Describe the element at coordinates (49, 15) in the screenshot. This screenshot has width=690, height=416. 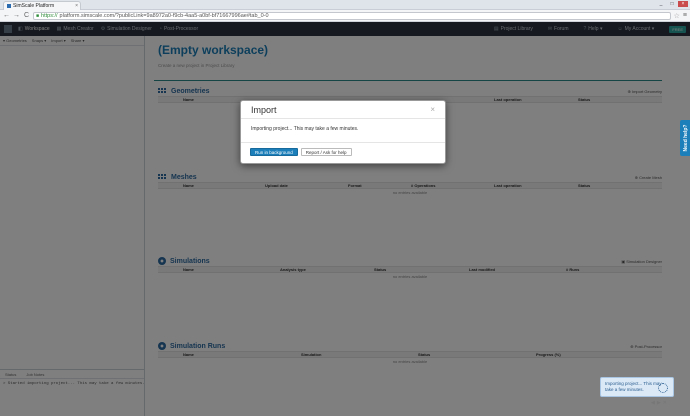
I see `url-scheme: https://` at that location.